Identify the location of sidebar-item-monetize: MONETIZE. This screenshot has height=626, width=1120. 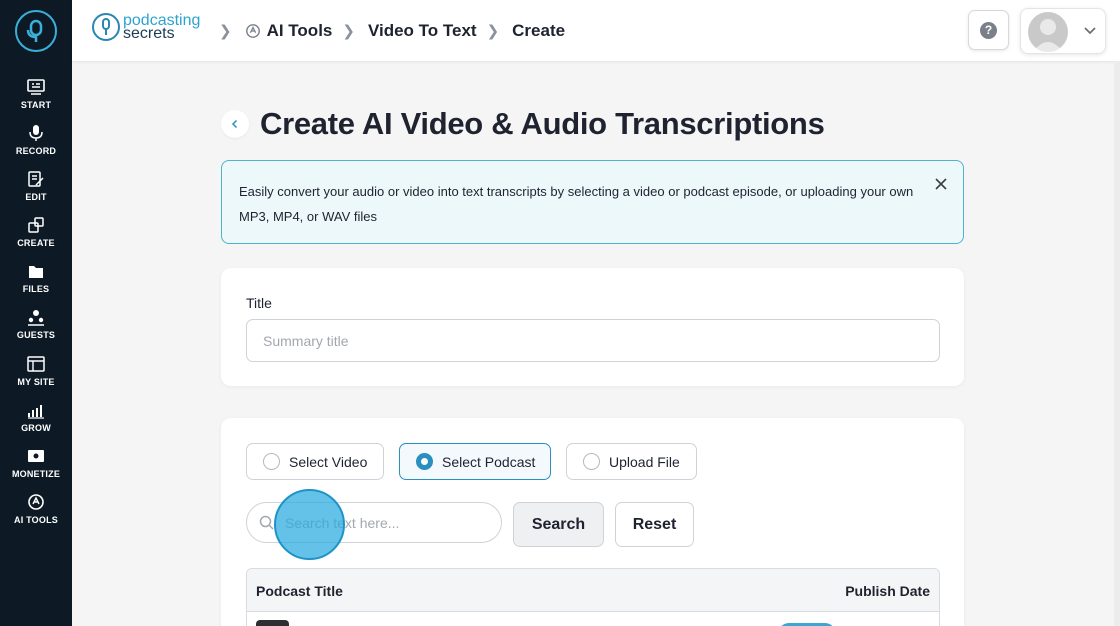
(36, 467).